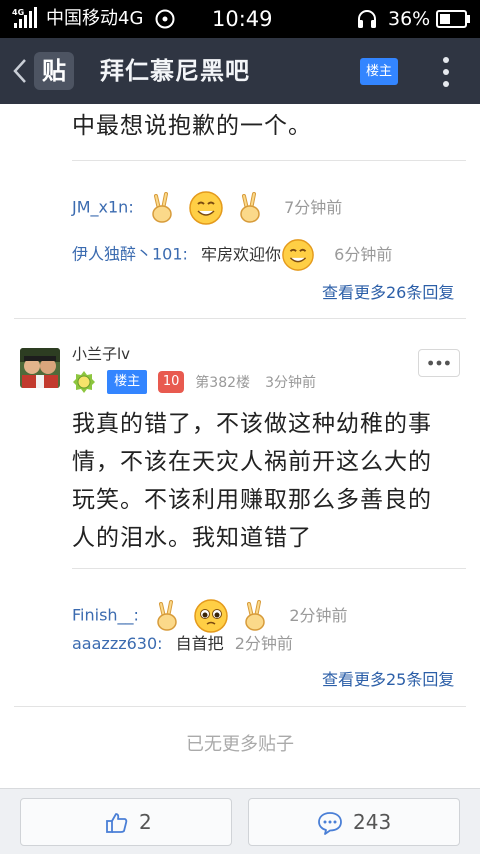  Describe the element at coordinates (127, 382) in the screenshot. I see `owner-badge: 楼主` at that location.